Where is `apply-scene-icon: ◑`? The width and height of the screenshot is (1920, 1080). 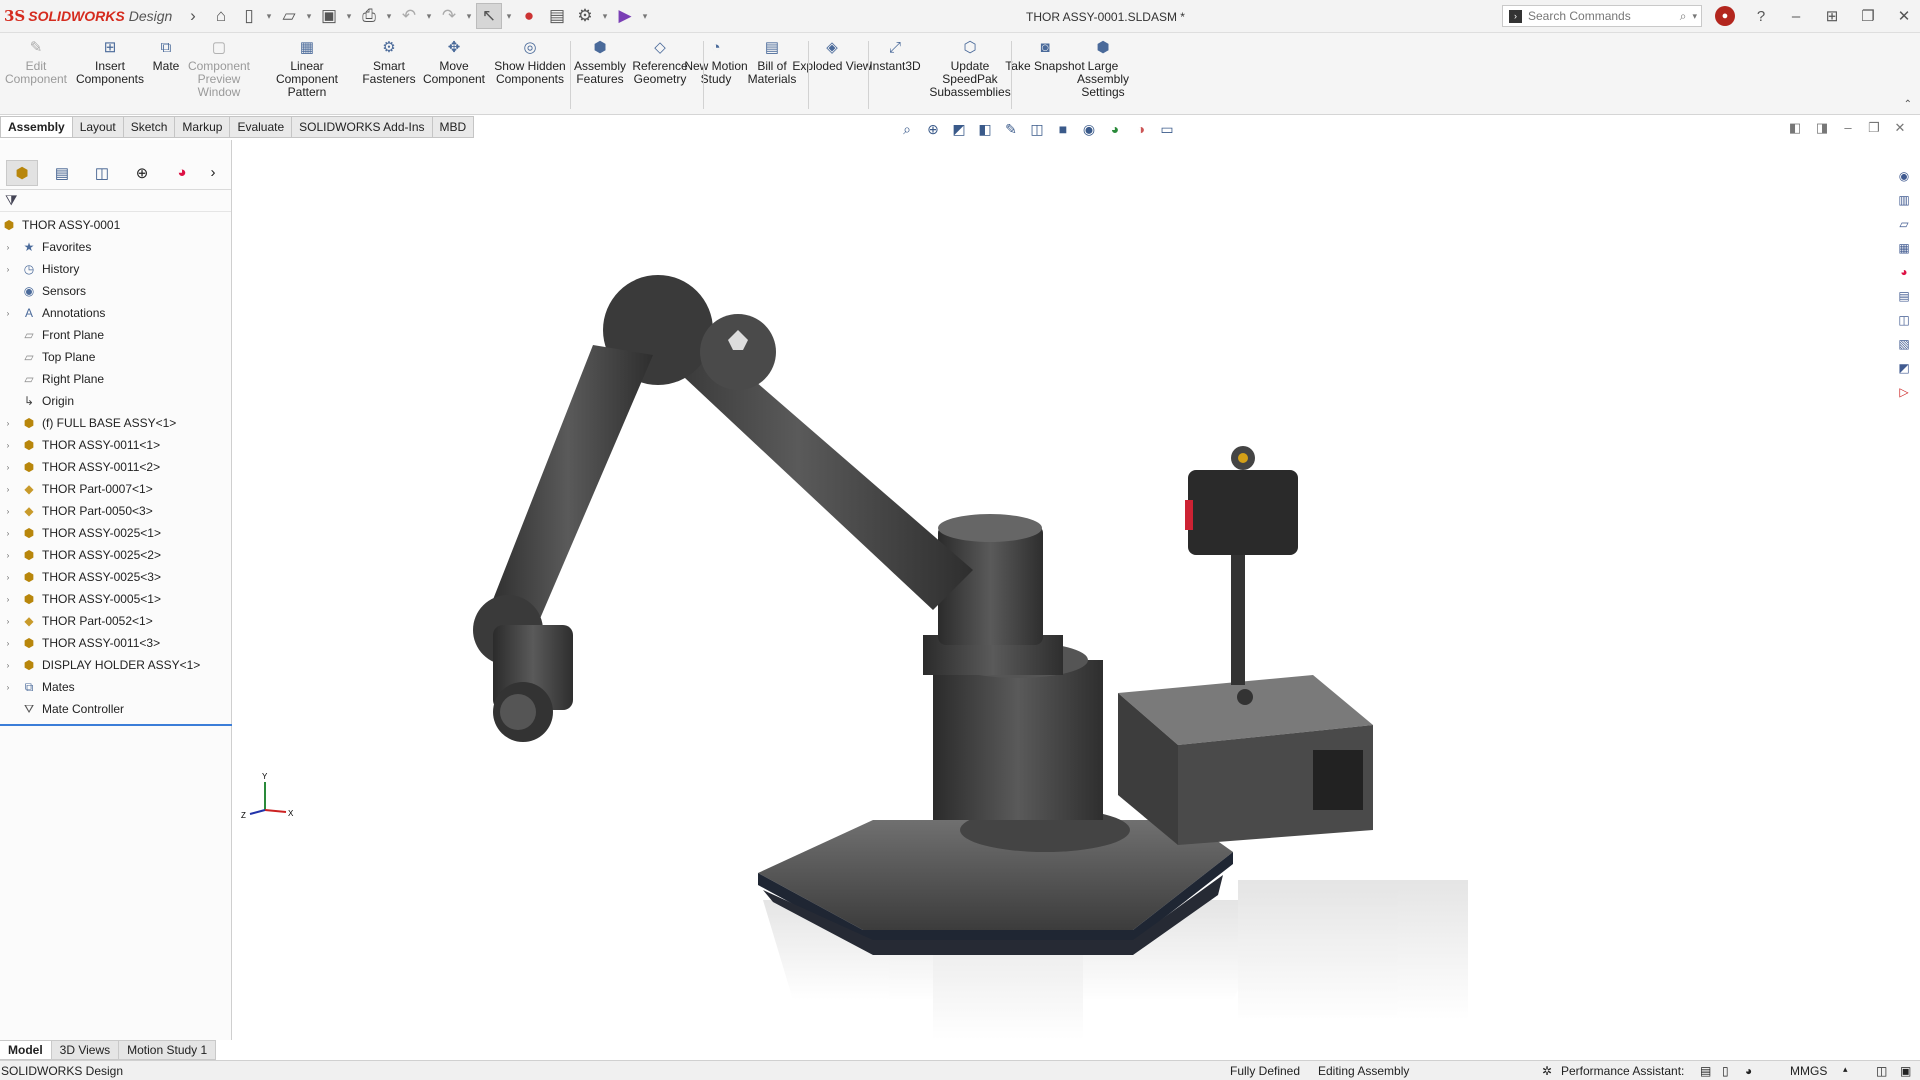 apply-scene-icon: ◑ is located at coordinates (1141, 129).